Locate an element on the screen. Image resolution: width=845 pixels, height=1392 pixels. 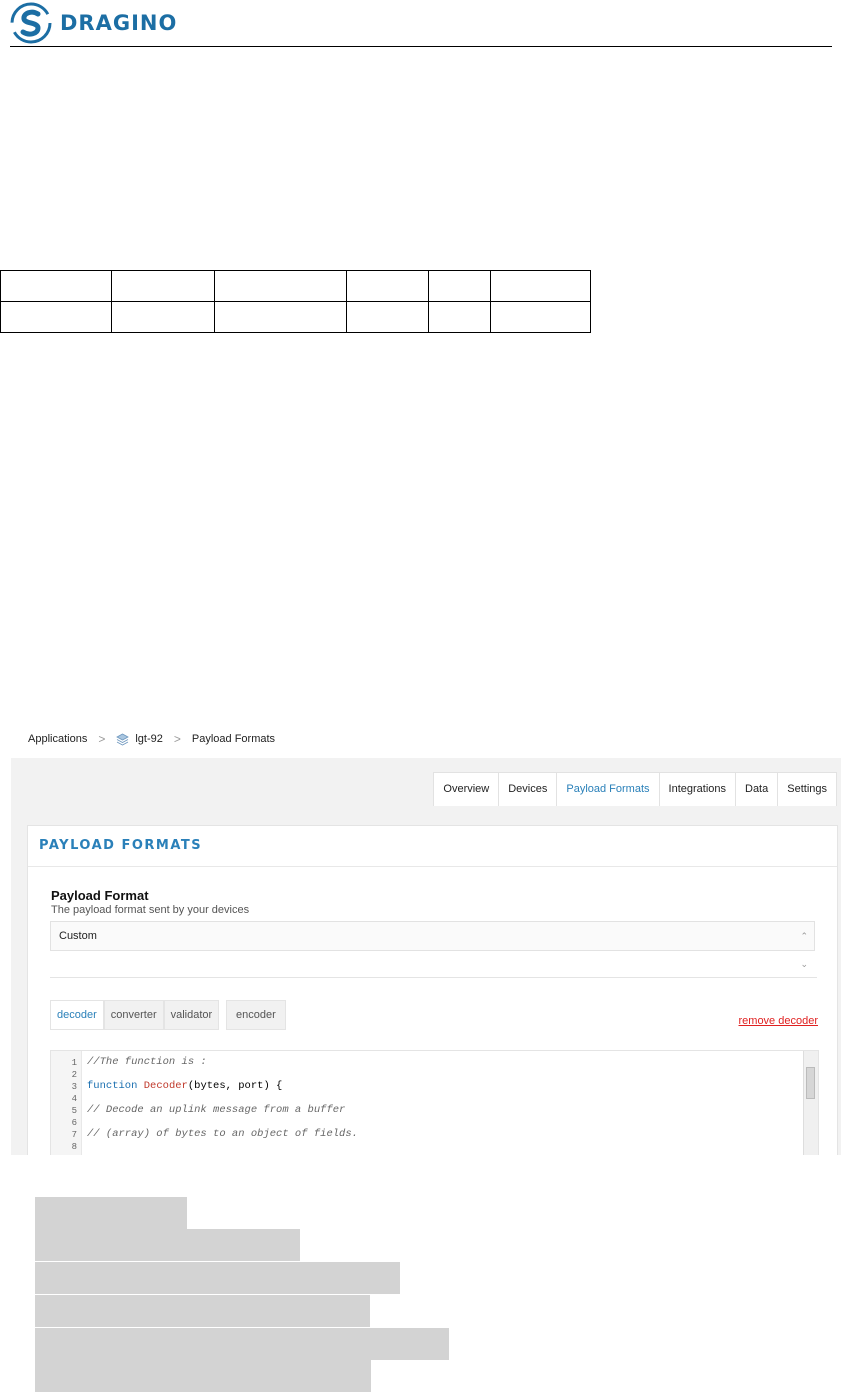
code-function-name: Decoder is located at coordinates (165, 1086).